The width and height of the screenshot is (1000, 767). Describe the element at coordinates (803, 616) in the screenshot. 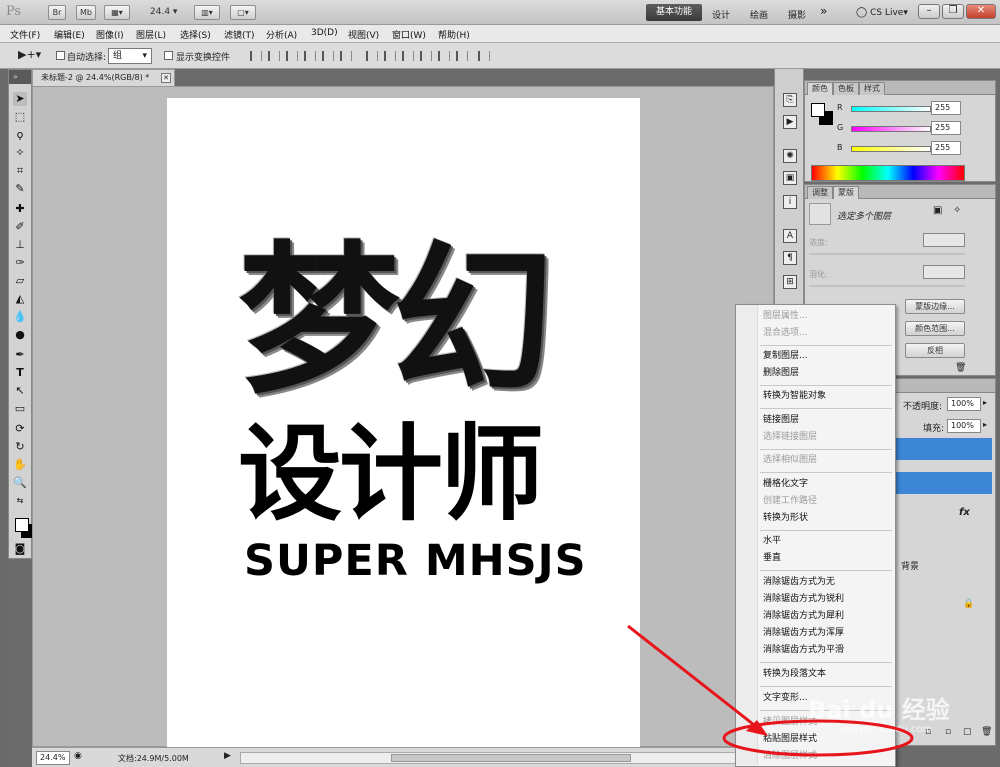

I see `menu-item-antialias-crisp: 消除锯齿方式为犀利` at that location.